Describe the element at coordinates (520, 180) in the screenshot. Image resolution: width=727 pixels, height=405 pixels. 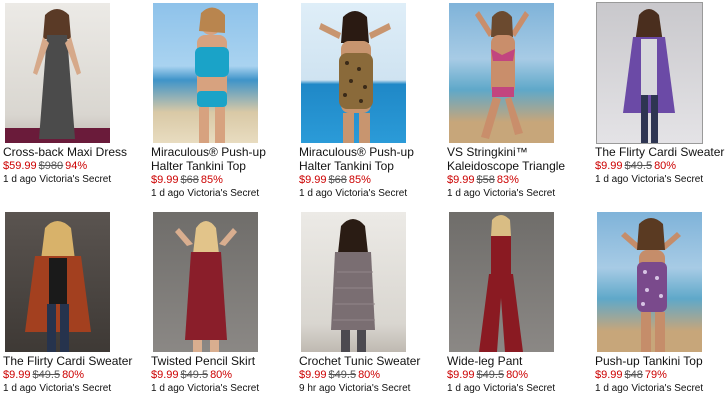
I see `price-line: $9.99 $58 83%` at that location.